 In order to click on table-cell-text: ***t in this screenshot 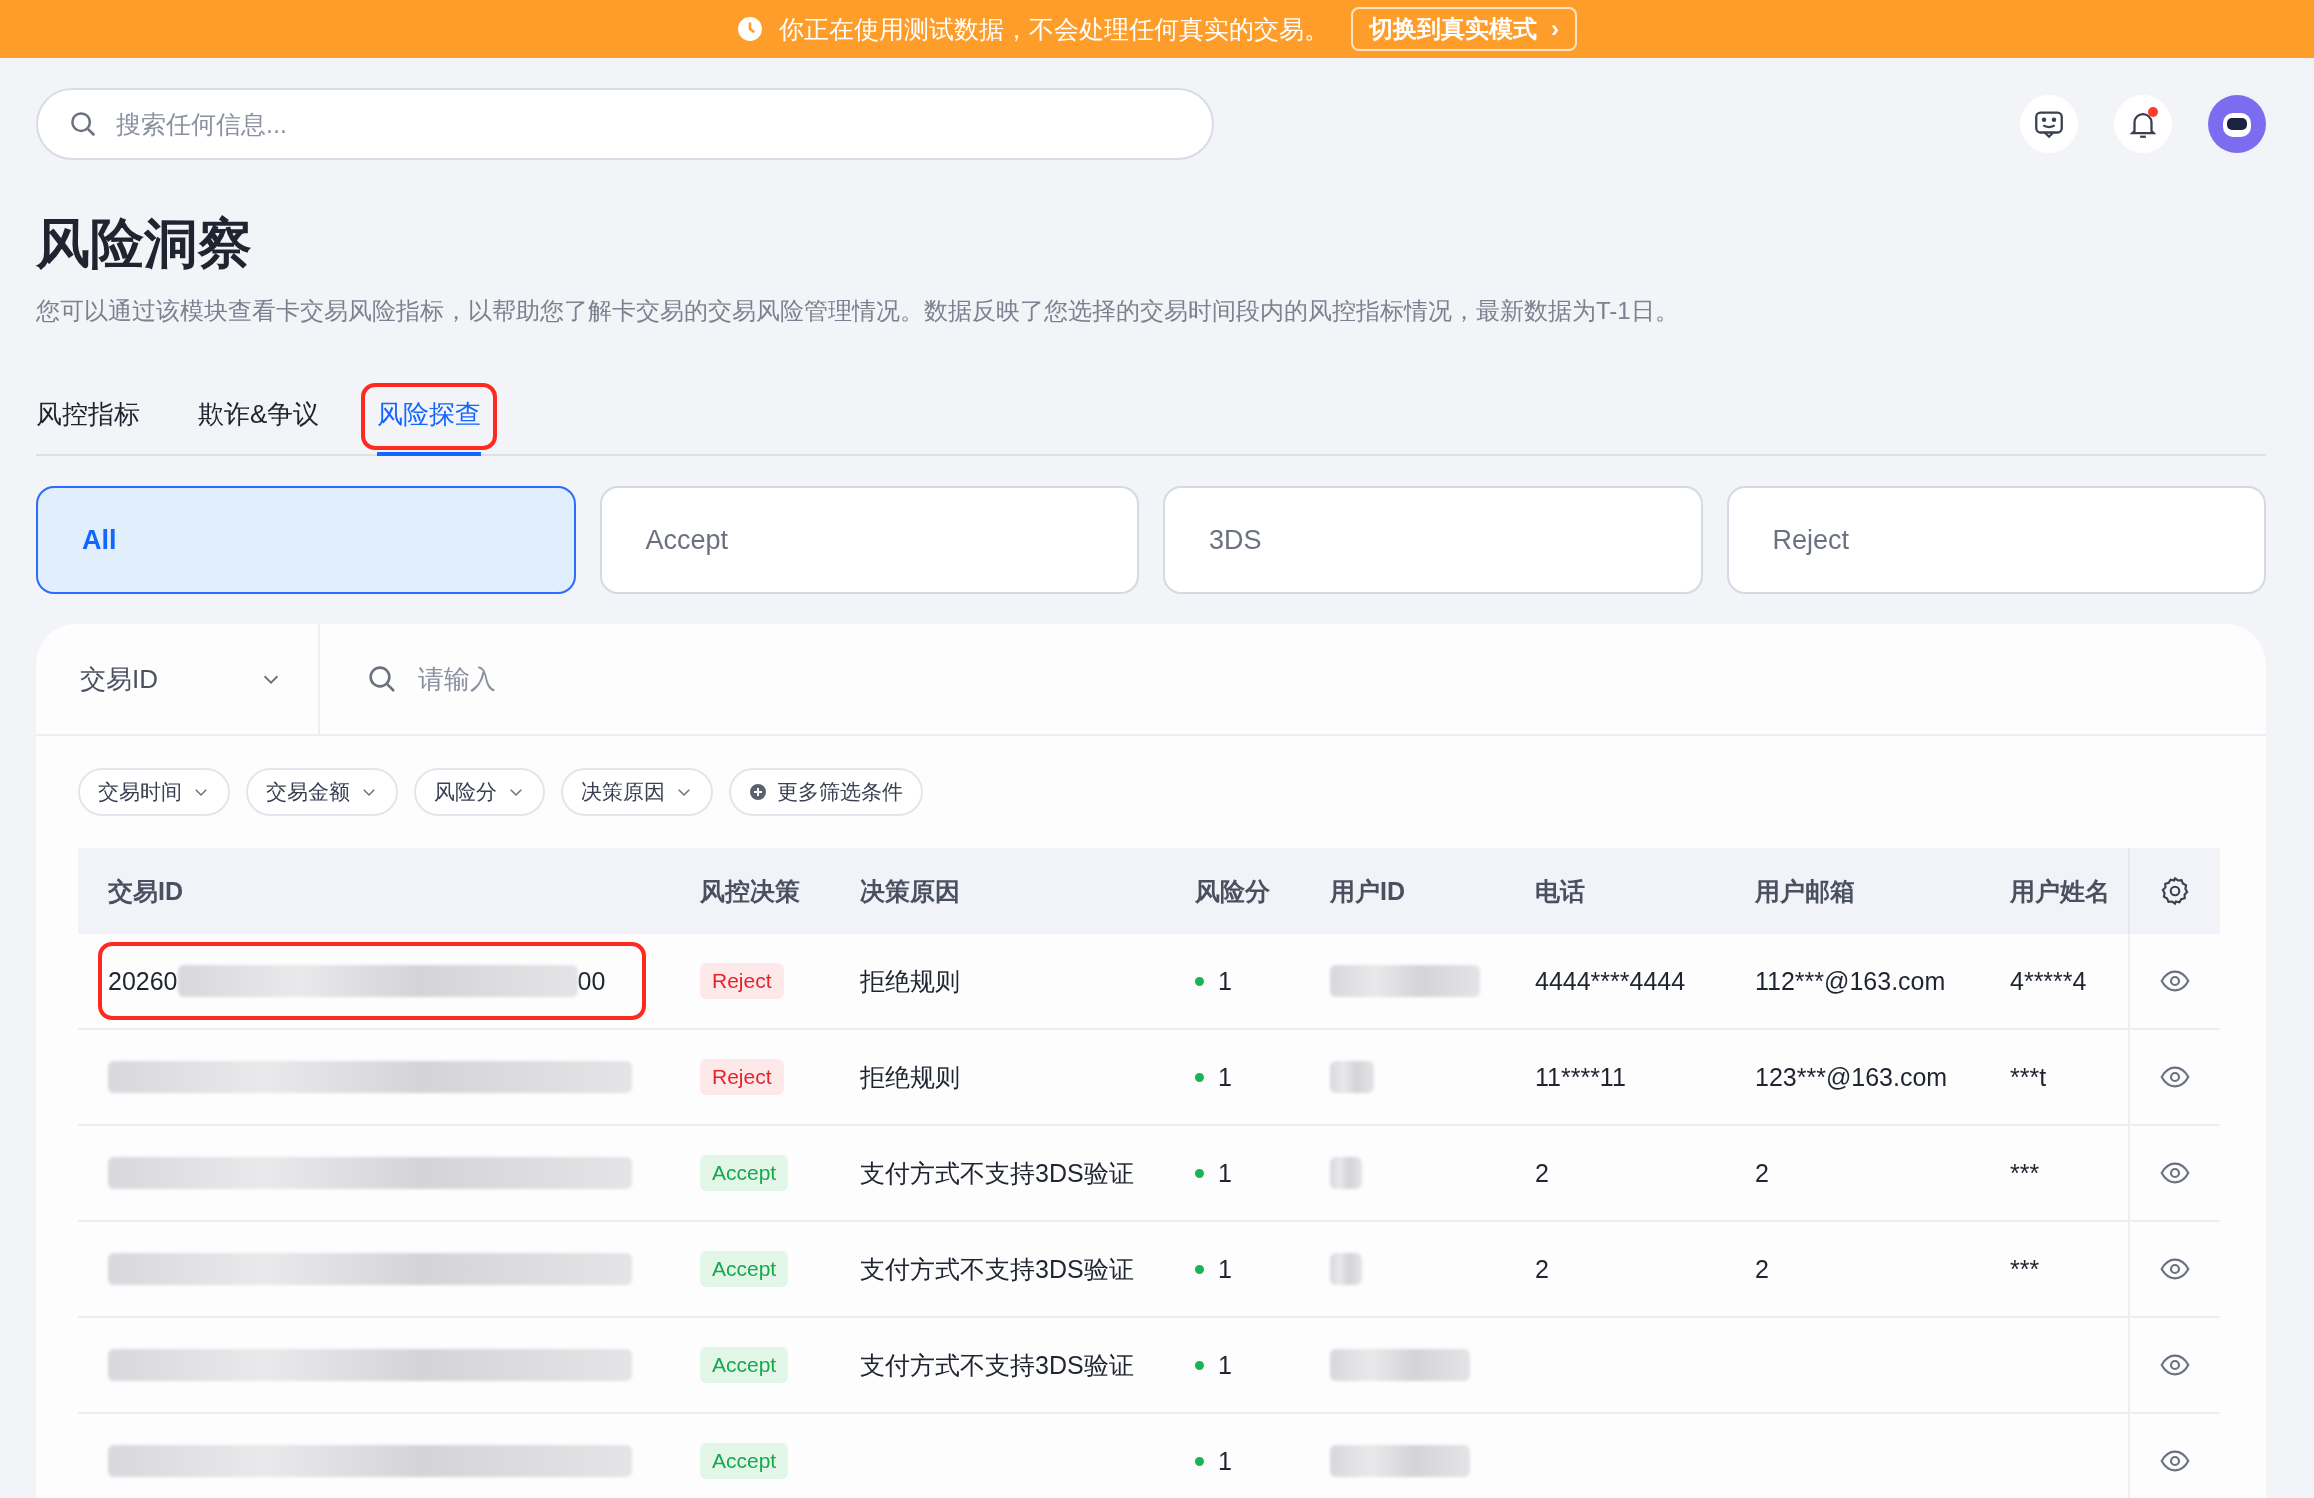, I will do `click(2028, 1077)`.